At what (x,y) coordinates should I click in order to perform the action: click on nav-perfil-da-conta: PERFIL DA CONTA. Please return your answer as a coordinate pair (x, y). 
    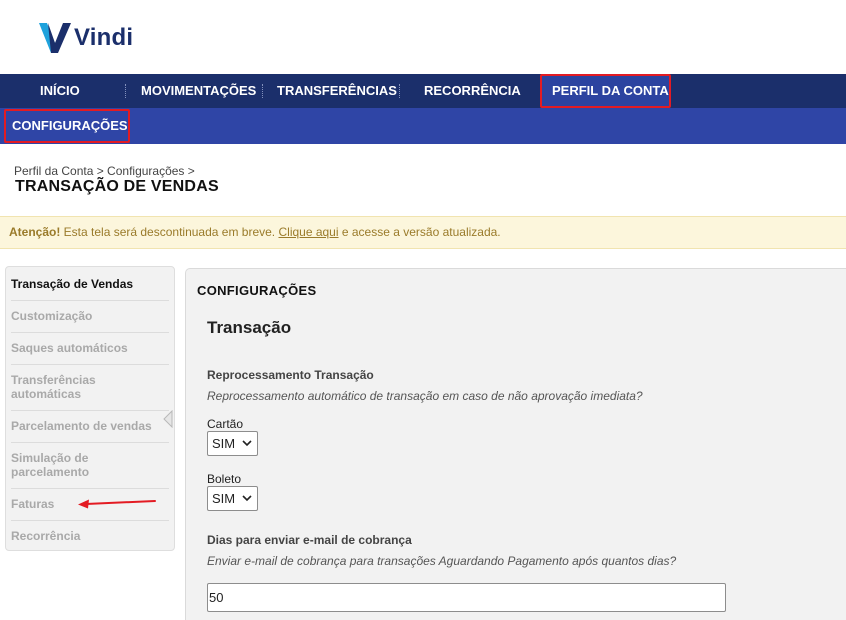
    Looking at the image, I should click on (610, 91).